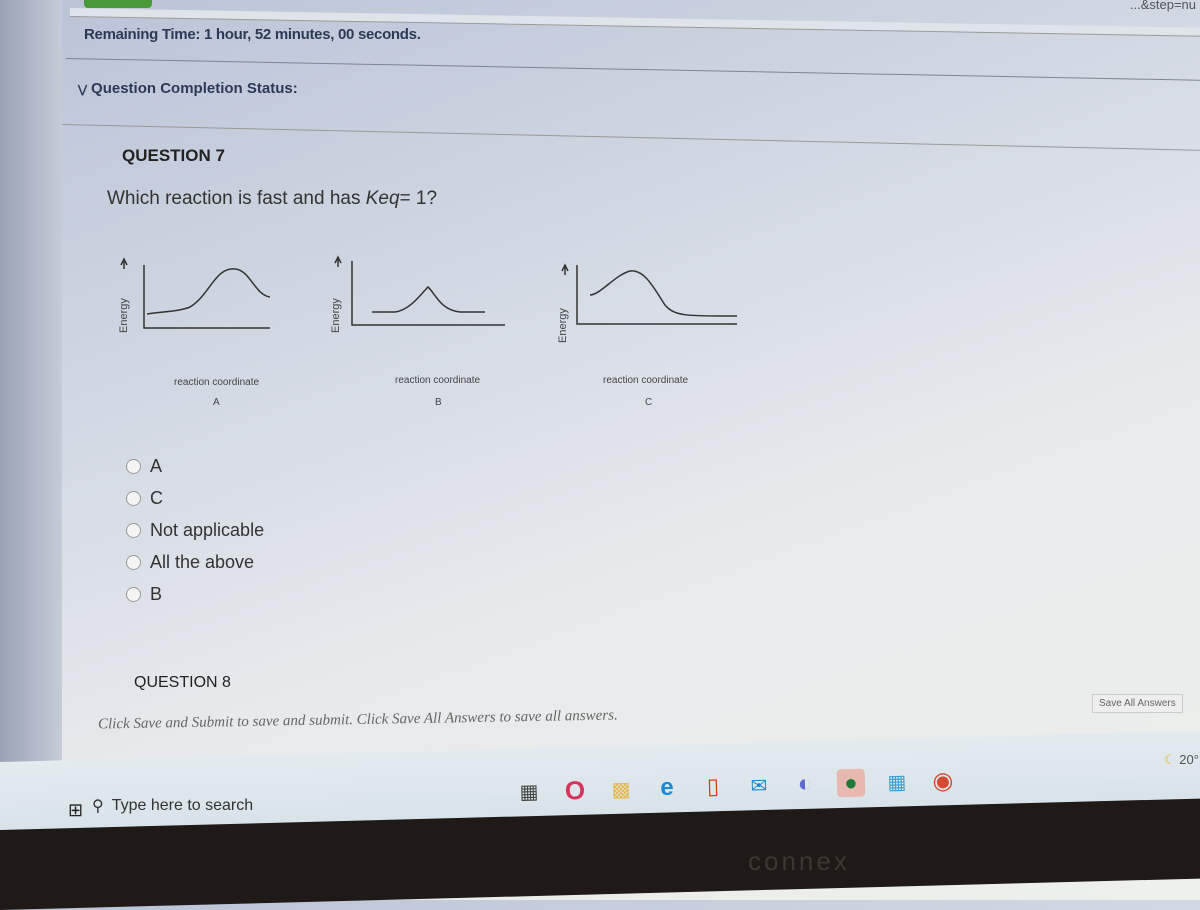 This screenshot has width=1200, height=910. Describe the element at coordinates (336, 315) in the screenshot. I see `diagram-b-y-label: Energy` at that location.